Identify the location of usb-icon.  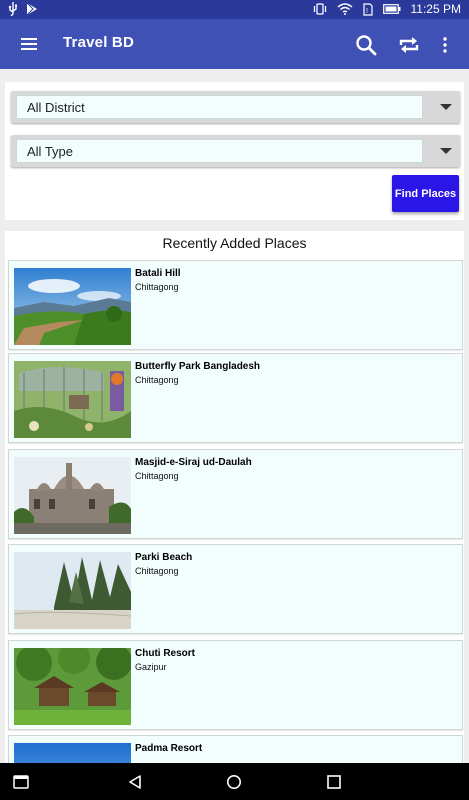
(13, 9).